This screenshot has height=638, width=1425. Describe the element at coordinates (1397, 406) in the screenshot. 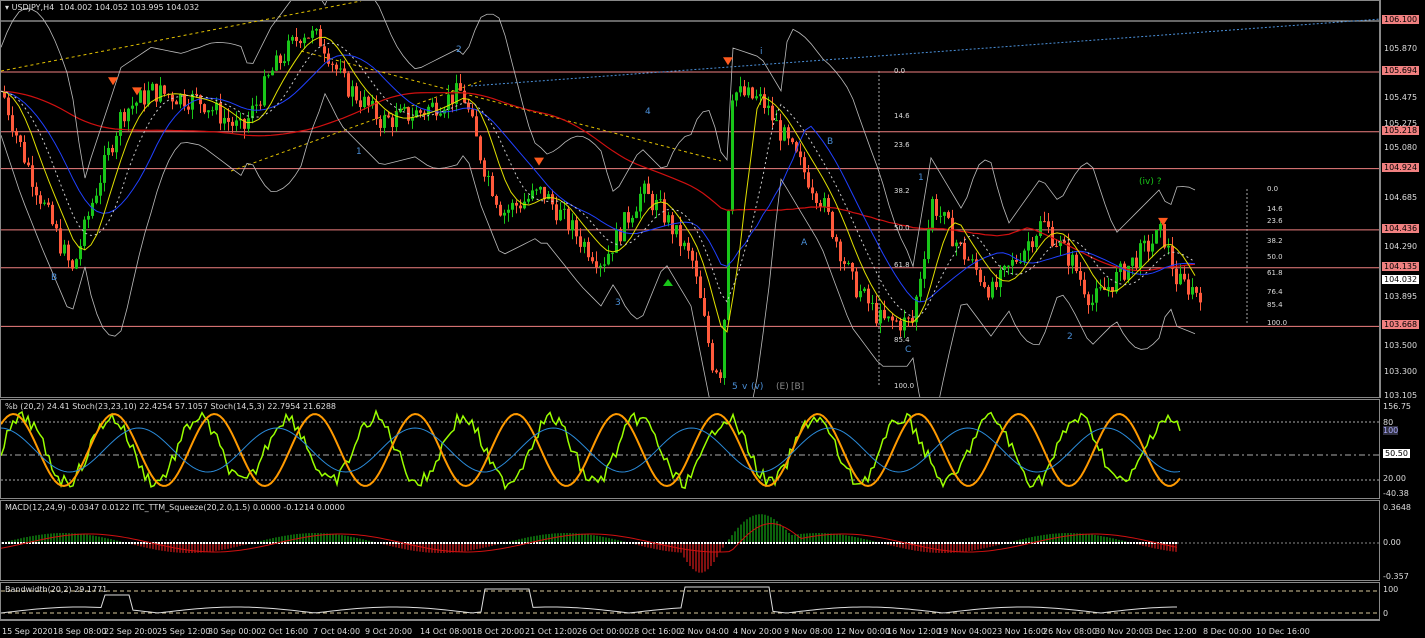

I see `tick: 156.75` at that location.